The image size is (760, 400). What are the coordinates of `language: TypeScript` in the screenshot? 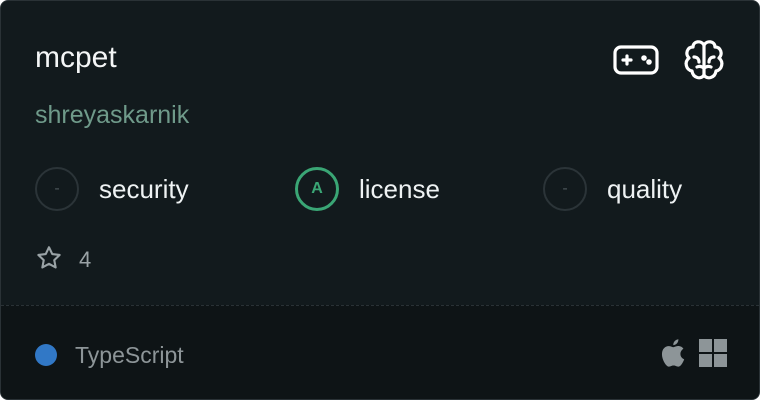 It's located at (109, 355).